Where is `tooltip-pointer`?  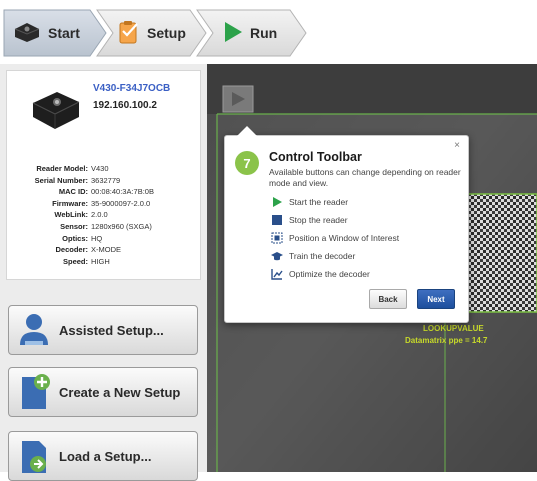 tooltip-pointer is located at coordinates (247, 131).